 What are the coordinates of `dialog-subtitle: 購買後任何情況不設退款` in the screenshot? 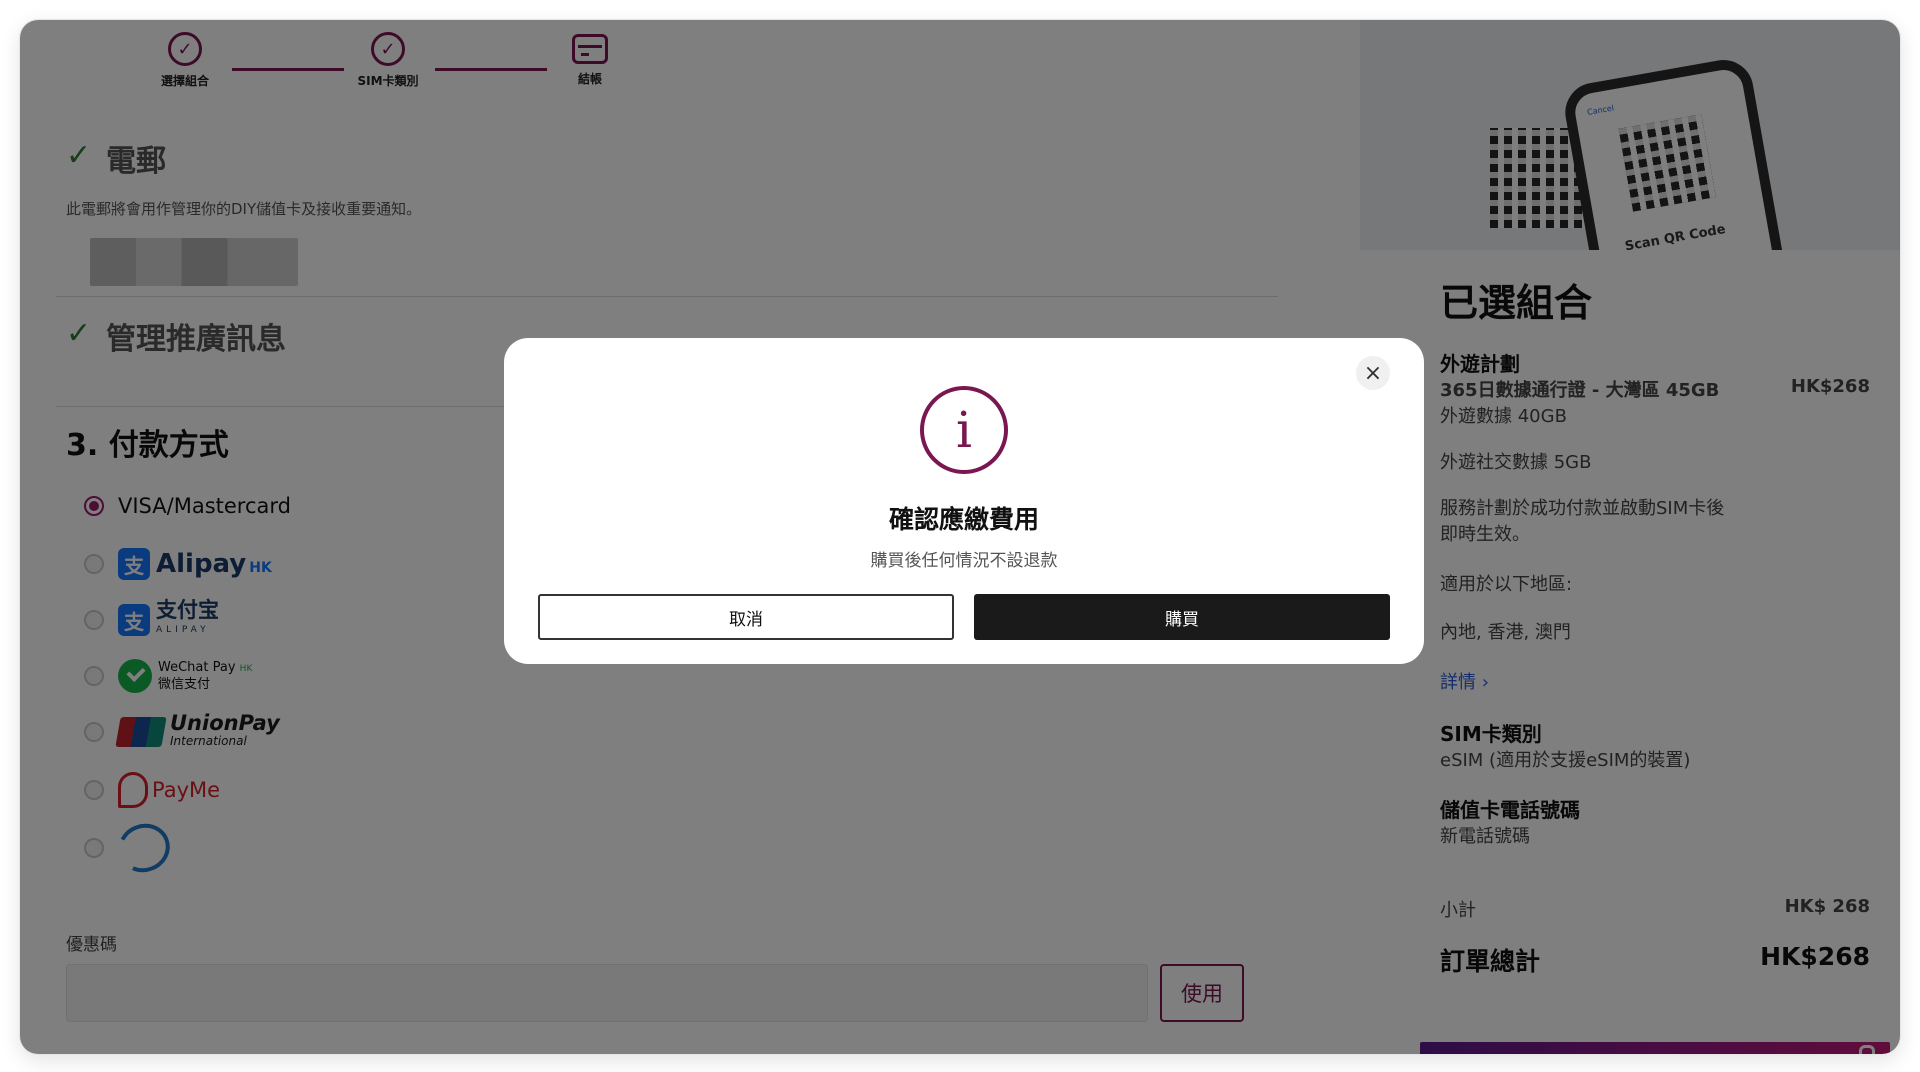 It's located at (964, 561).